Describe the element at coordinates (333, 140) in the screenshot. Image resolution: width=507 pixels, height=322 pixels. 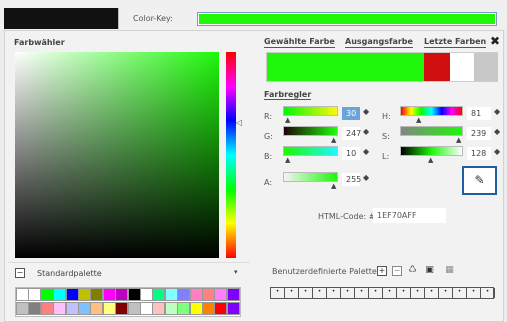
I see `slider-g-thumb: ▲` at that location.